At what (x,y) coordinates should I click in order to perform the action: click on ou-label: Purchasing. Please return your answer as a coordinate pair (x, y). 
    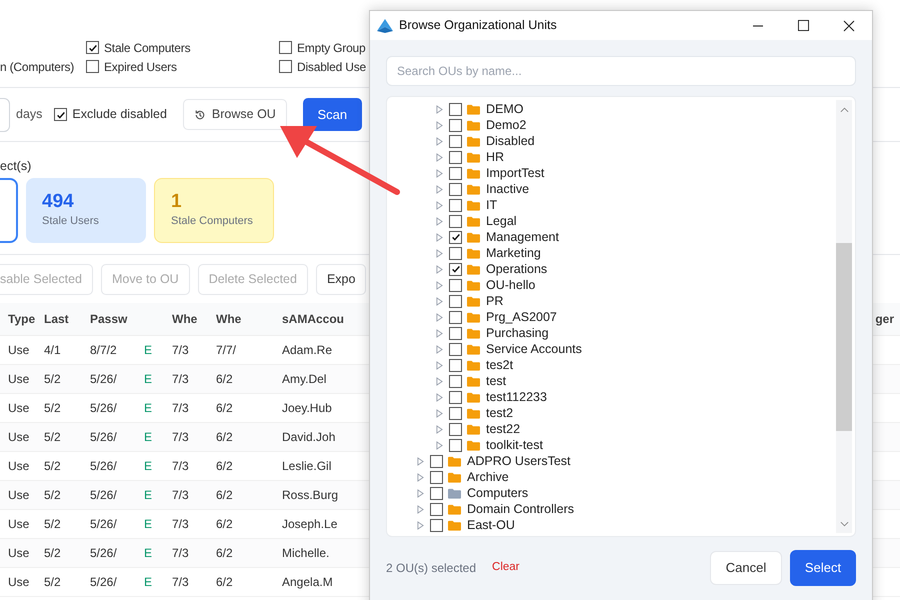
    Looking at the image, I should click on (517, 333).